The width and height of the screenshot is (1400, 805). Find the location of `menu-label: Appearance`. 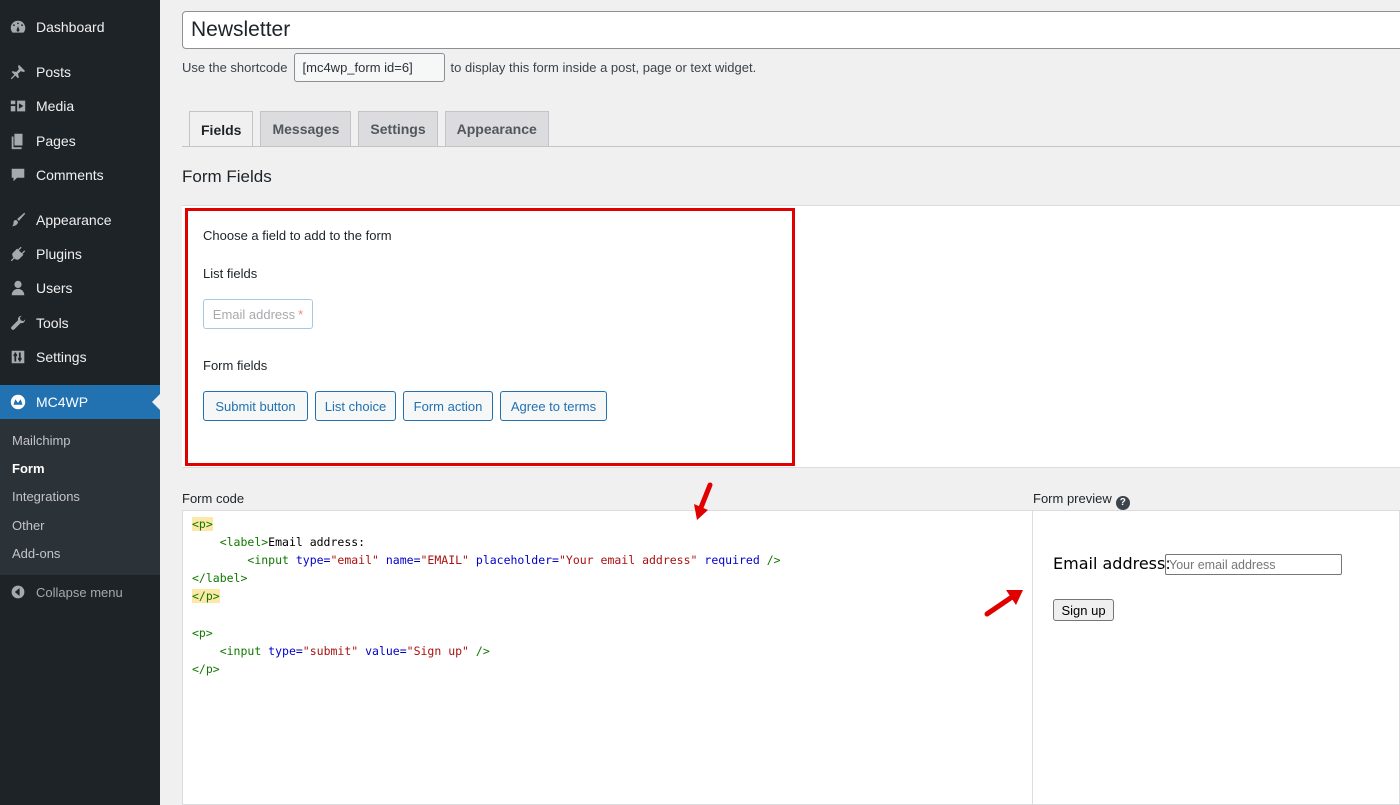

menu-label: Appearance is located at coordinates (74, 220).